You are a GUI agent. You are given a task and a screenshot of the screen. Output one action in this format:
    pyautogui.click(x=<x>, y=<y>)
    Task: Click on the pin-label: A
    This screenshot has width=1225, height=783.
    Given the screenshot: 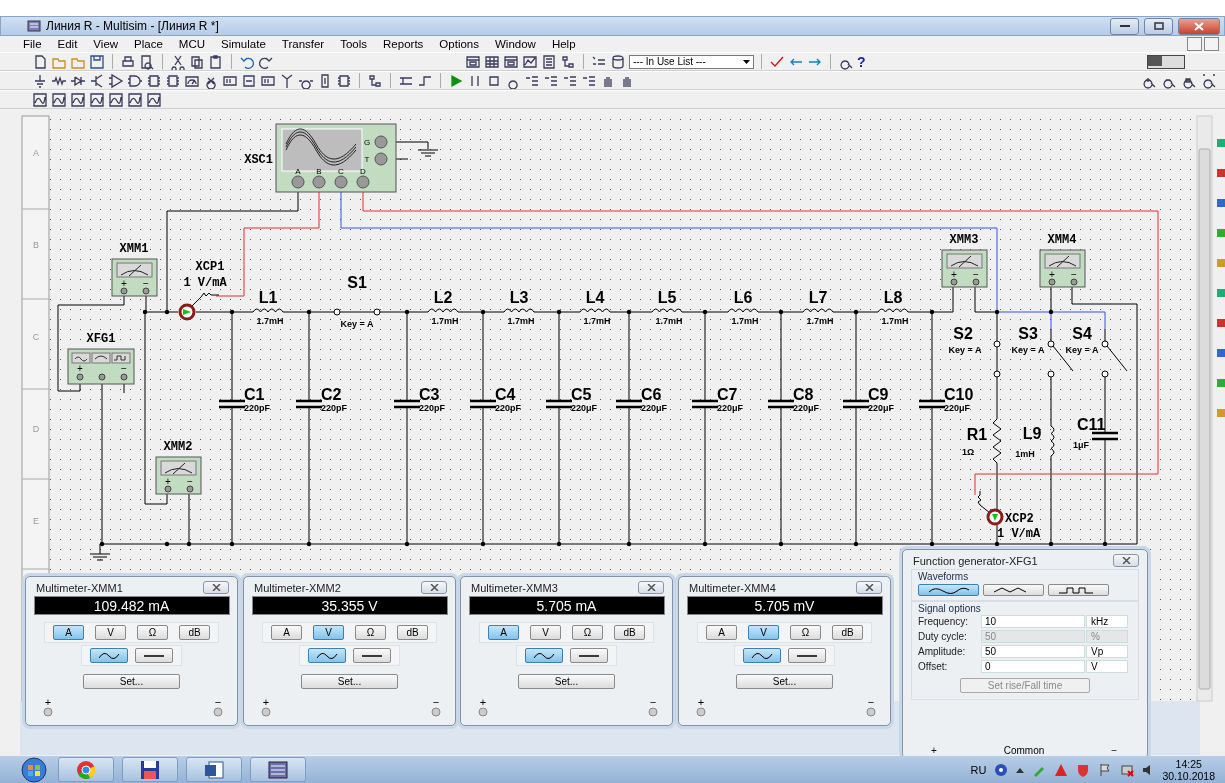 What is the action you would take?
    pyautogui.click(x=298, y=171)
    